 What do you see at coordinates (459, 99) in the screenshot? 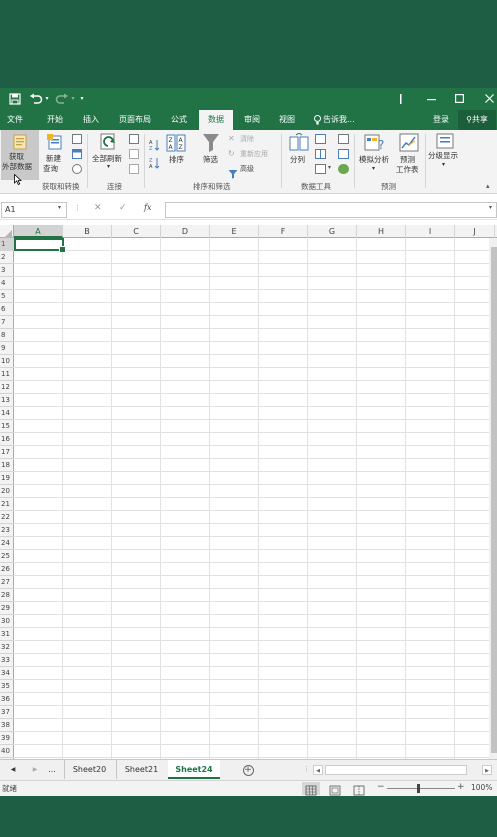
I see `maximize-icon` at bounding box center [459, 99].